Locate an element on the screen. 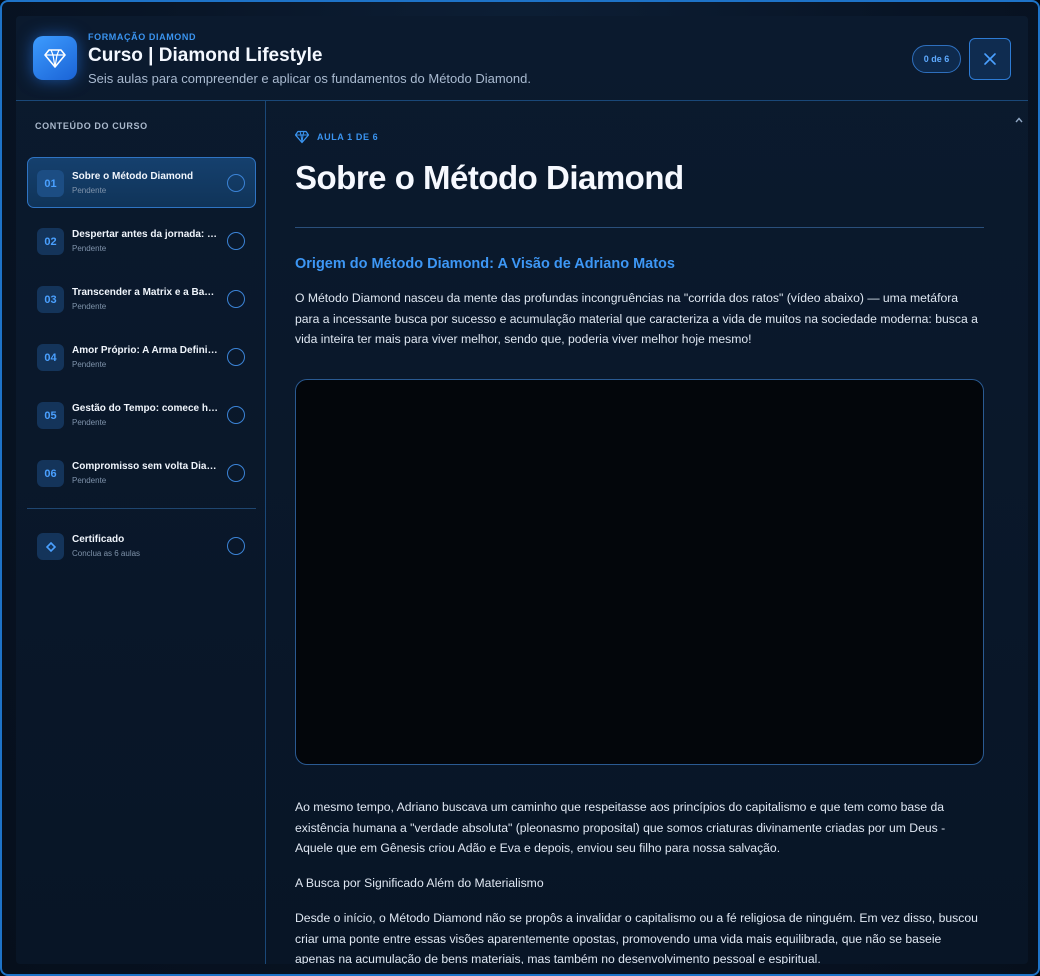 The image size is (1040, 976). lesson-number: 06 is located at coordinates (50, 473).